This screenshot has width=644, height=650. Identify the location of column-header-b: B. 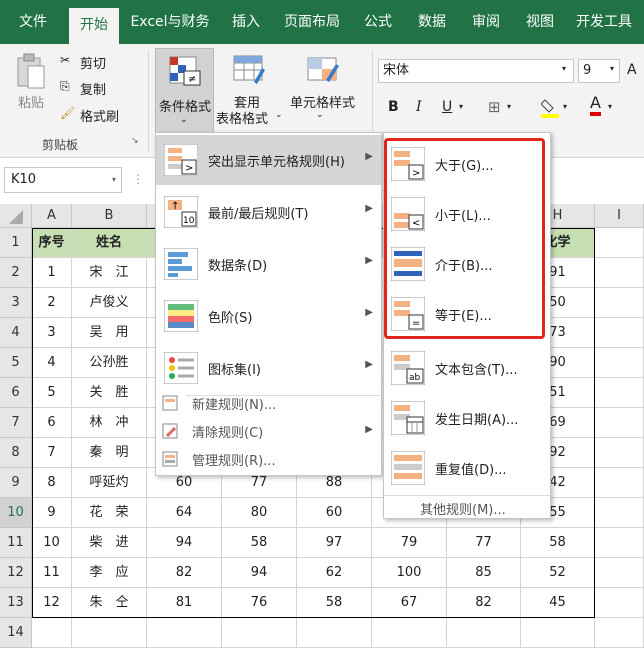
(109, 216).